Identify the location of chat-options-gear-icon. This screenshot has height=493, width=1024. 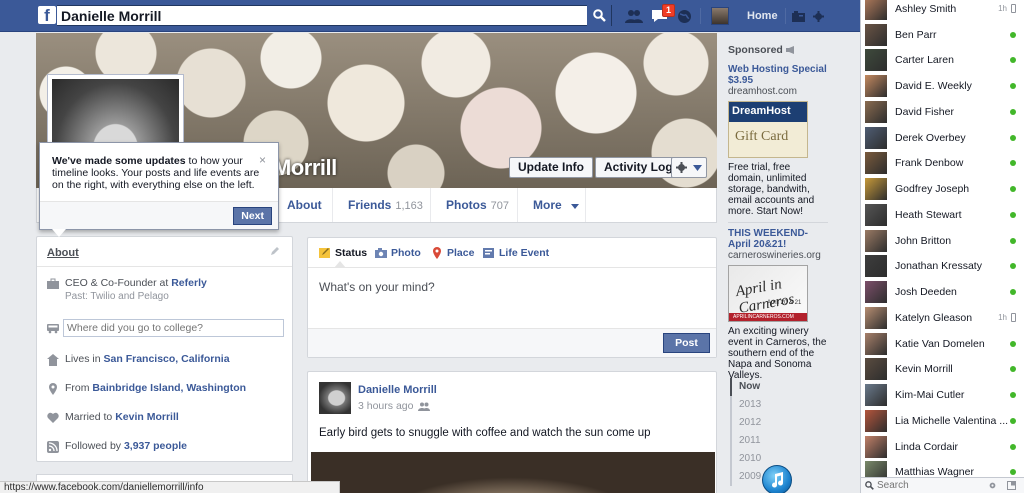
(992, 485).